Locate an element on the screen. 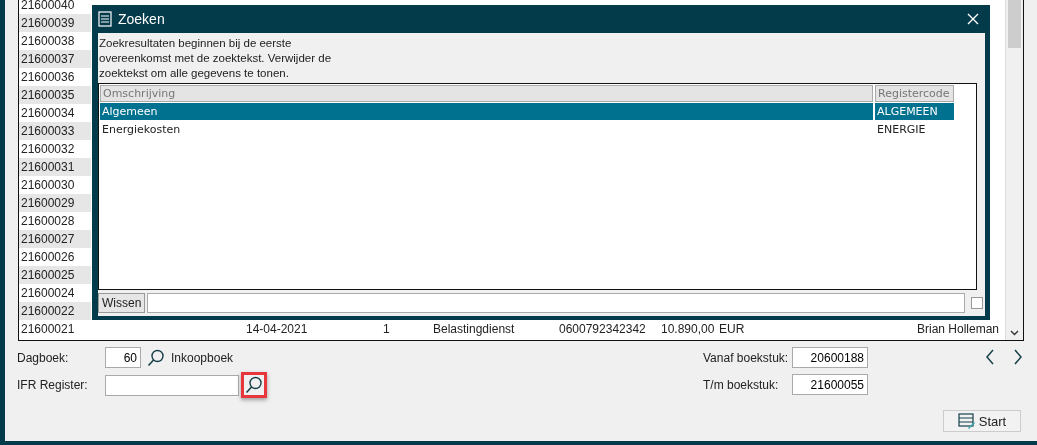  column-header: Omschrijving is located at coordinates (486, 93).